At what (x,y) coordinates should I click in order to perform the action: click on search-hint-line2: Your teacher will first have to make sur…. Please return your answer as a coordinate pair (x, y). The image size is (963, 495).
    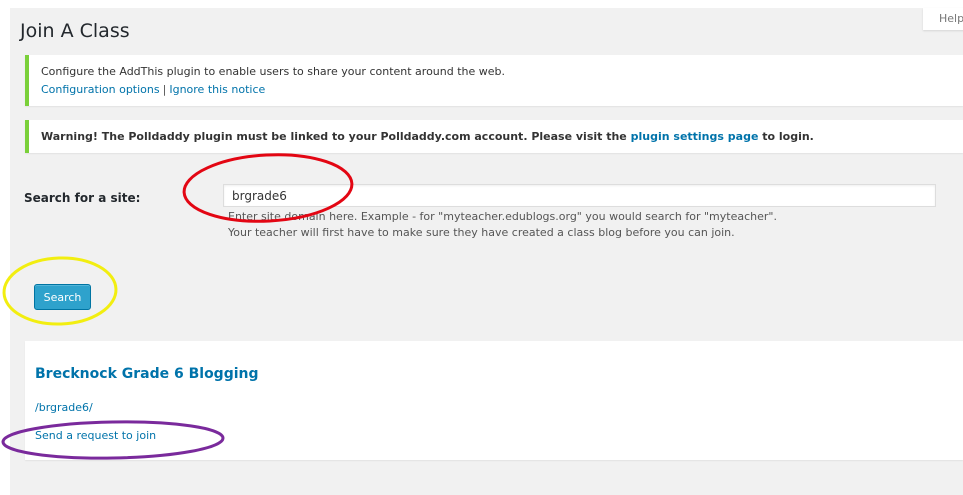
    Looking at the image, I should click on (481, 232).